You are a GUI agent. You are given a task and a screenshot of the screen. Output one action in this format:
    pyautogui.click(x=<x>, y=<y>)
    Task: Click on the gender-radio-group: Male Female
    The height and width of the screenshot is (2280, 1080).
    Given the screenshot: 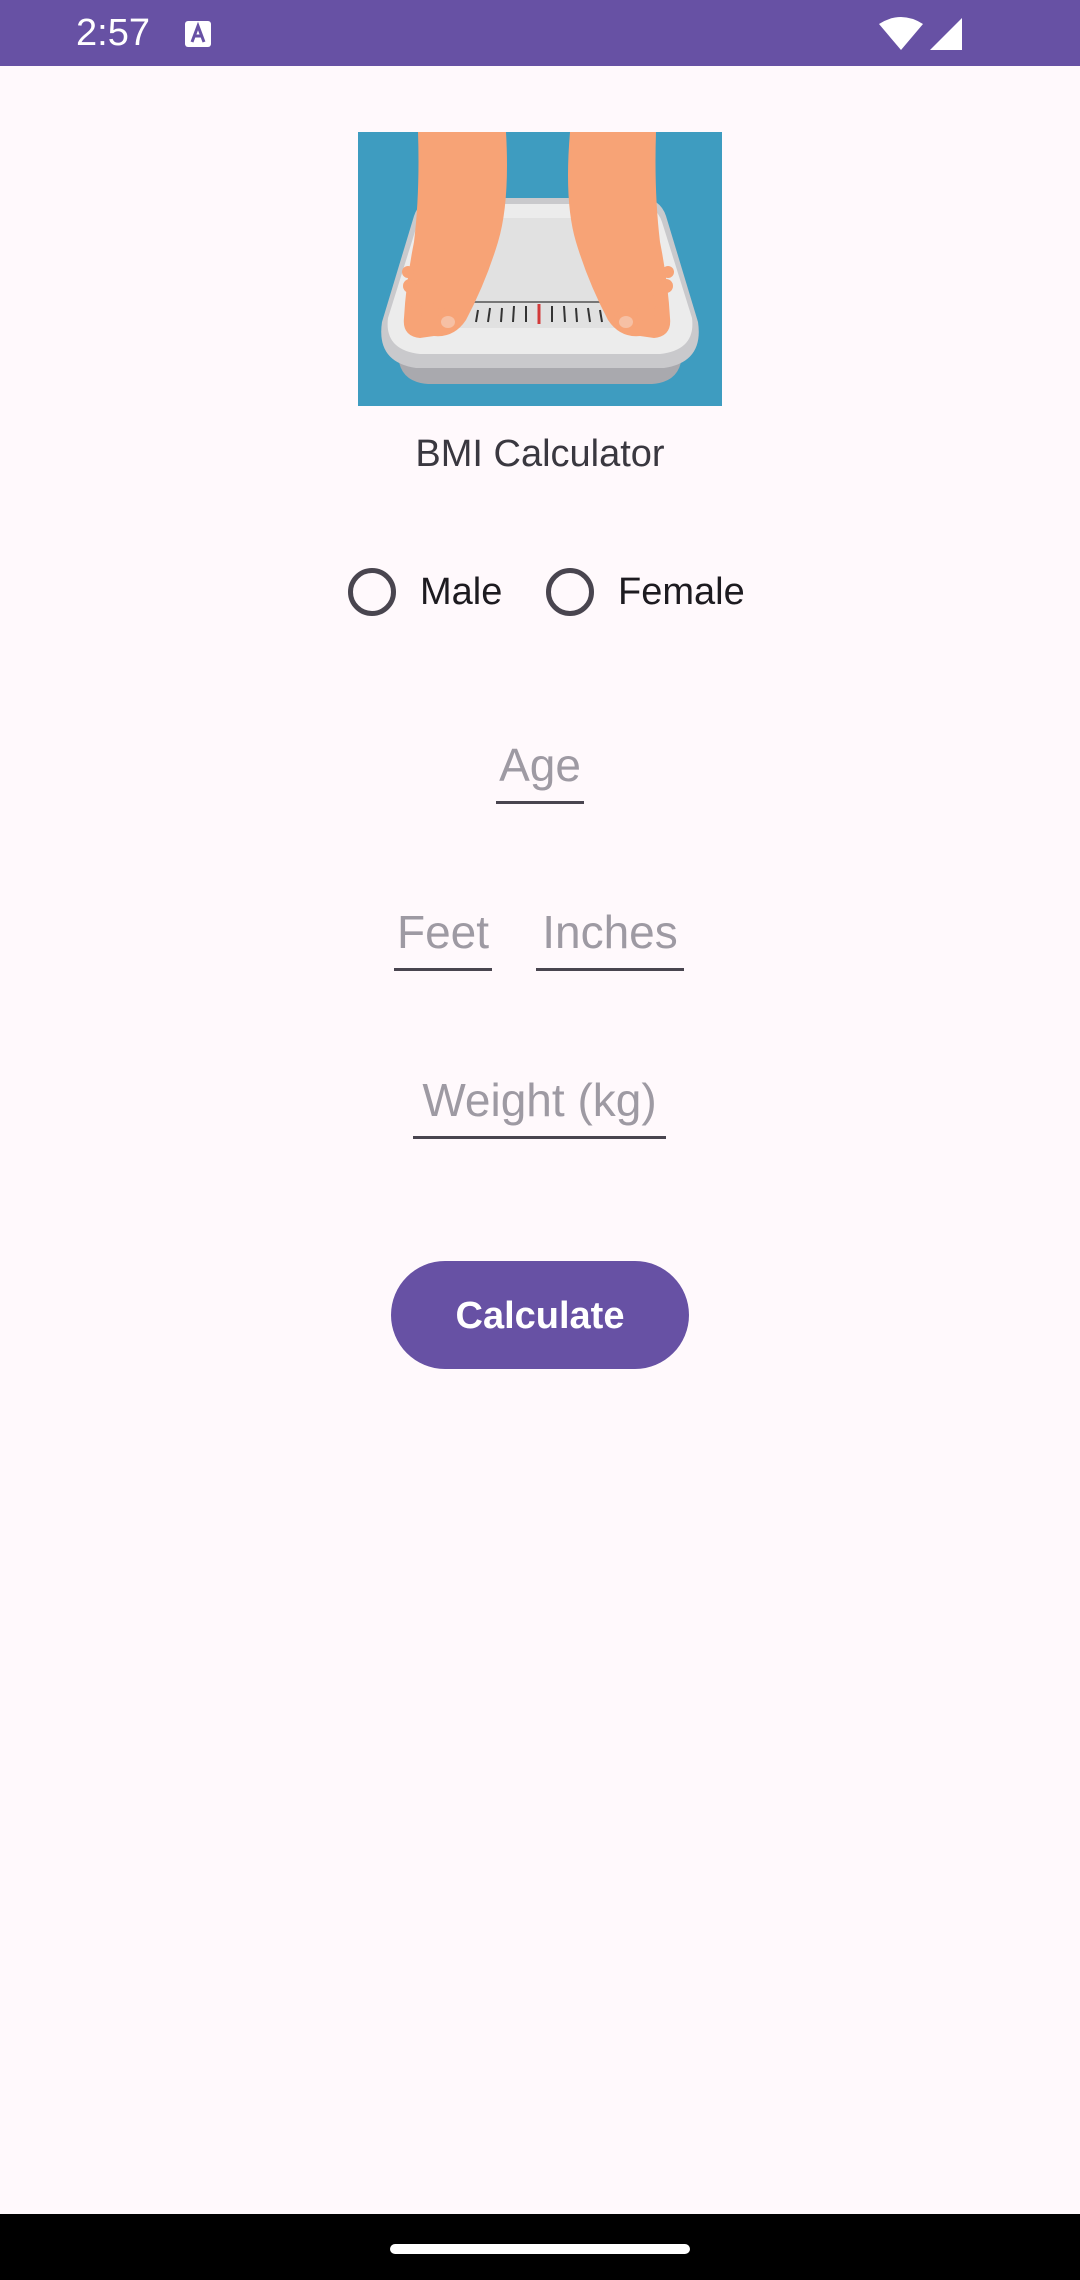 What is the action you would take?
    pyautogui.click(x=540, y=592)
    